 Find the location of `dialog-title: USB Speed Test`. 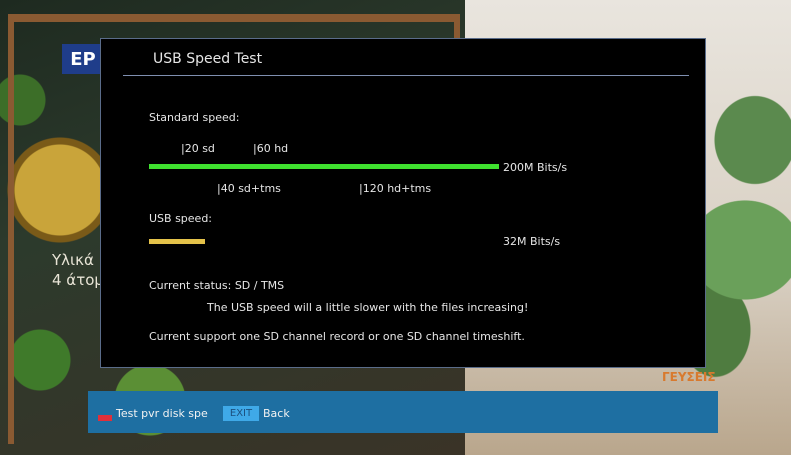

dialog-title: USB Speed Test is located at coordinates (208, 59).